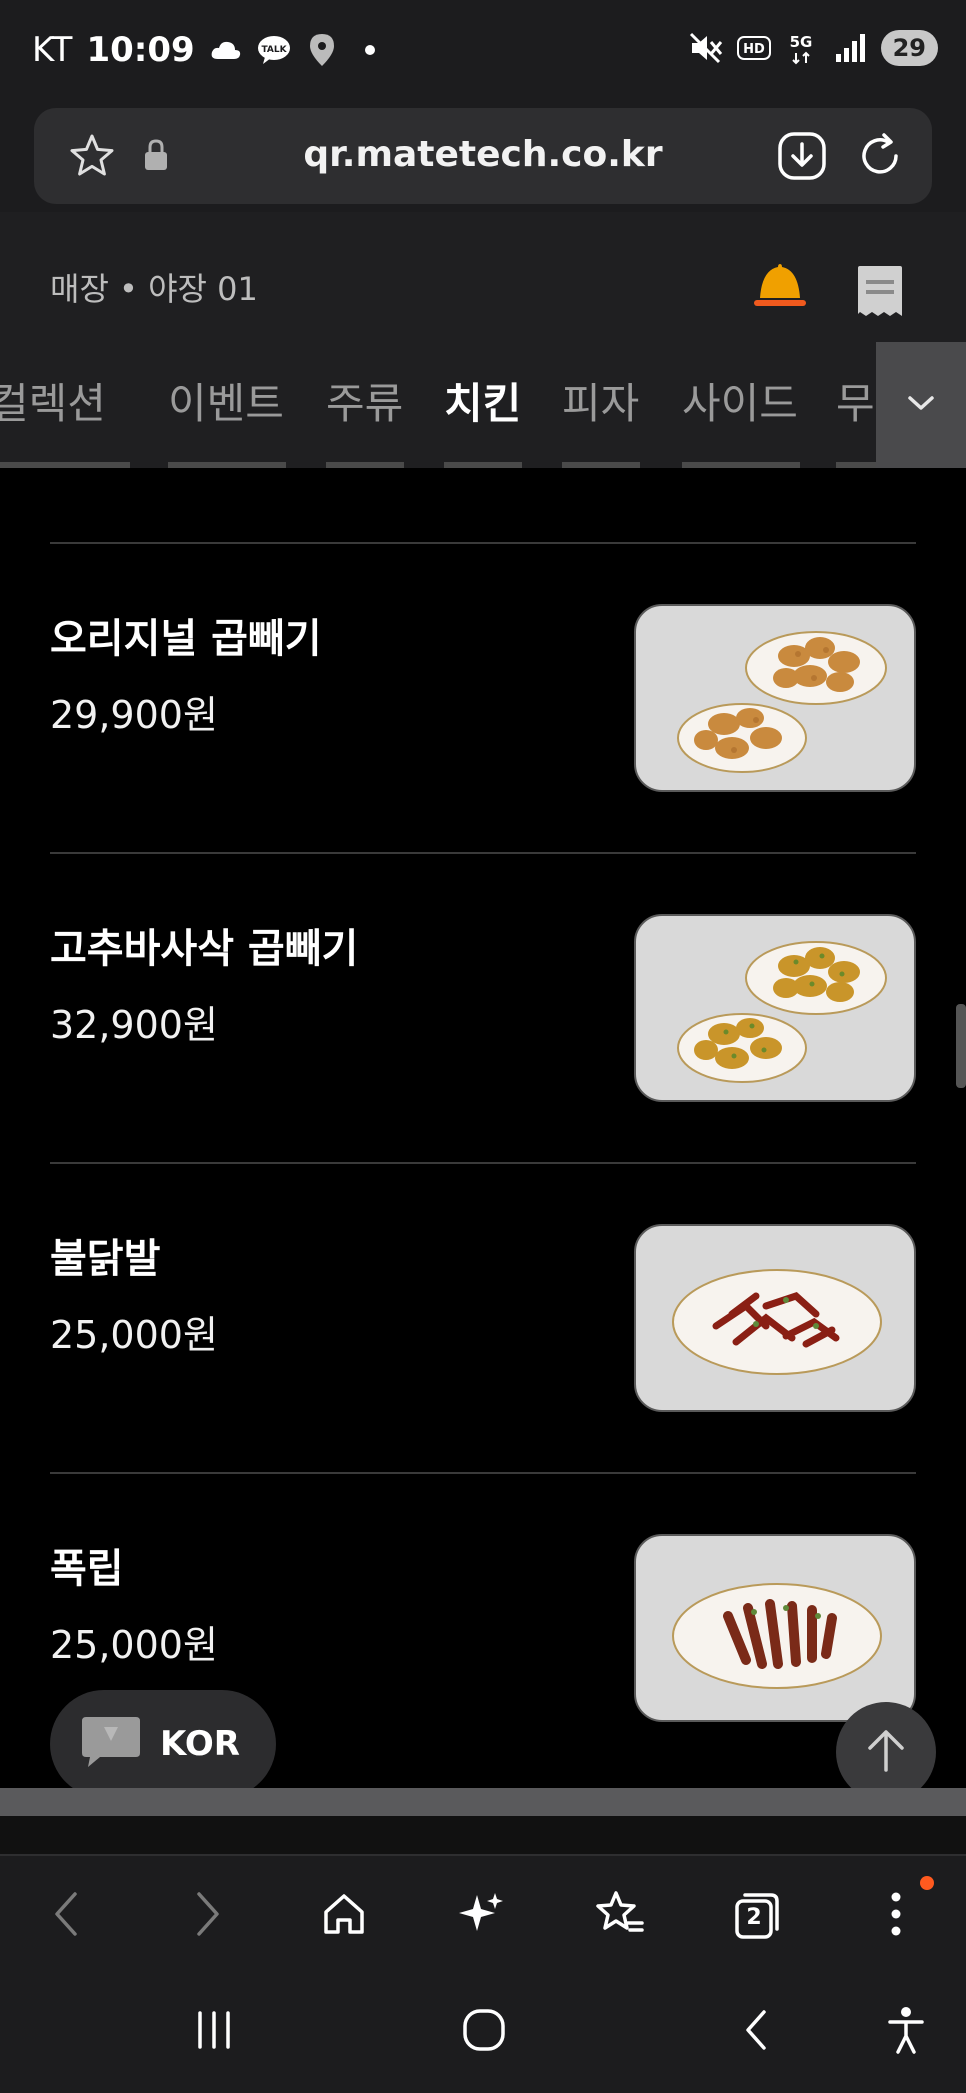 This screenshot has height=2093, width=966. Describe the element at coordinates (775, 1318) in the screenshot. I see `spicy-chicken-feet-photo` at that location.